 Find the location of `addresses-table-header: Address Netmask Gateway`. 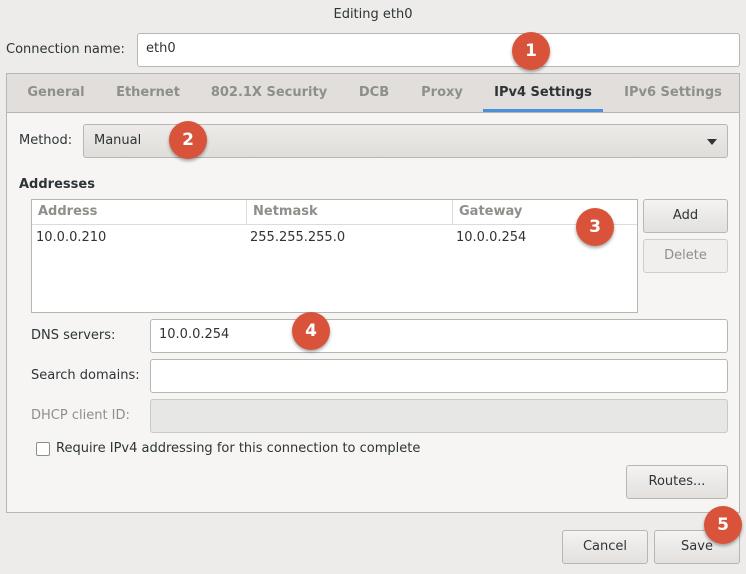

addresses-table-header: Address Netmask Gateway is located at coordinates (334, 212).